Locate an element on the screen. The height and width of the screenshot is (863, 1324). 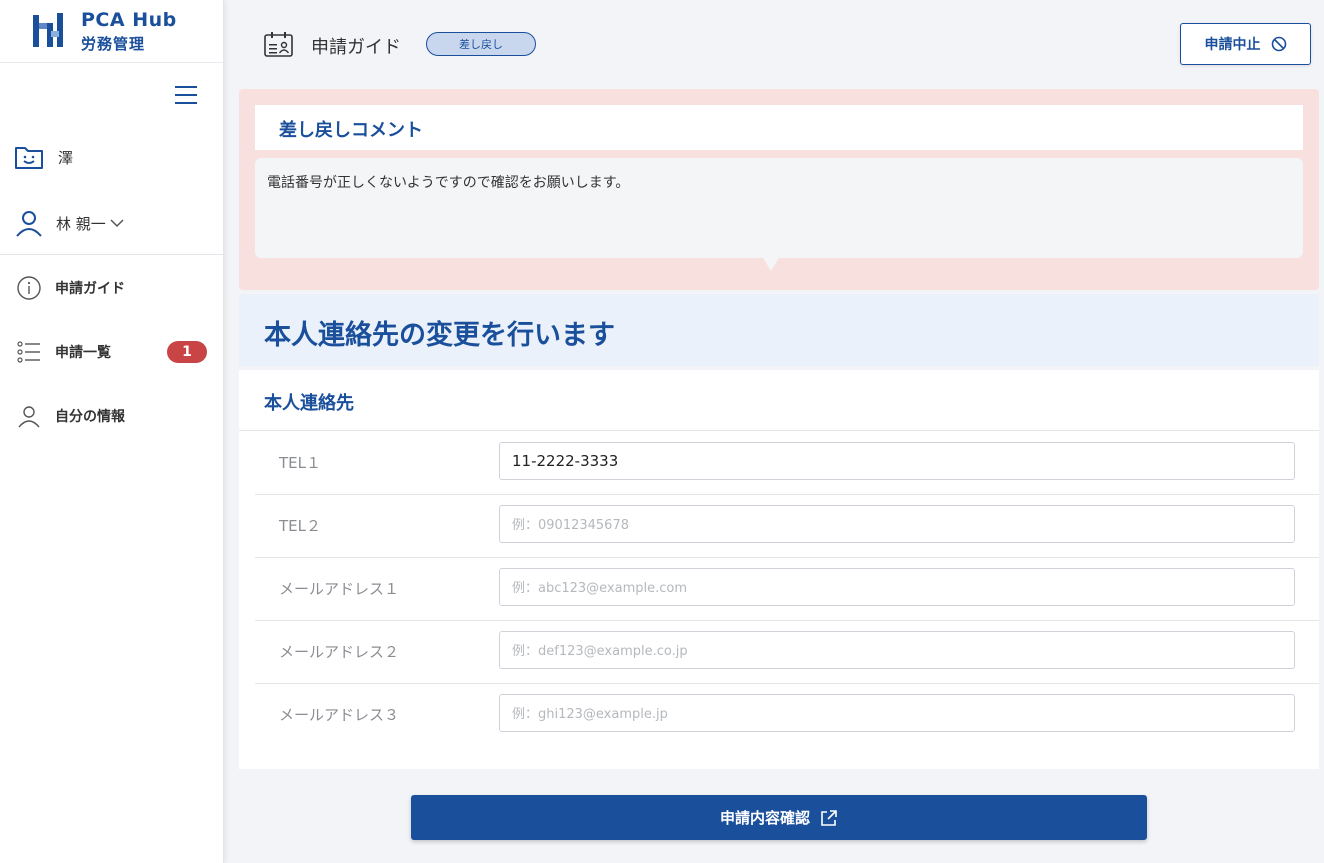
folder-smile-icon is located at coordinates (29, 158).